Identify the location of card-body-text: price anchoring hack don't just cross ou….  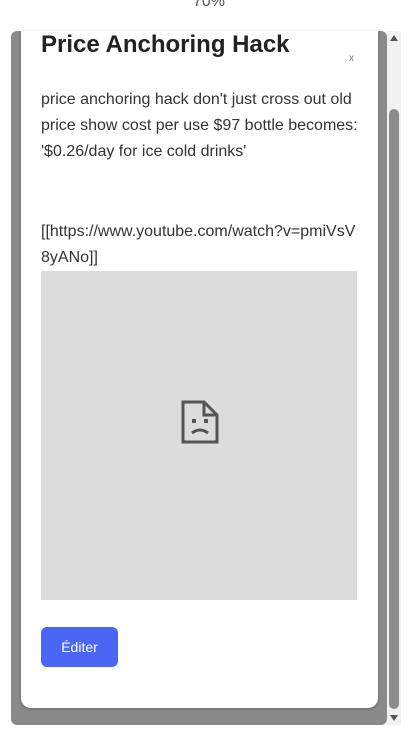
(199, 125).